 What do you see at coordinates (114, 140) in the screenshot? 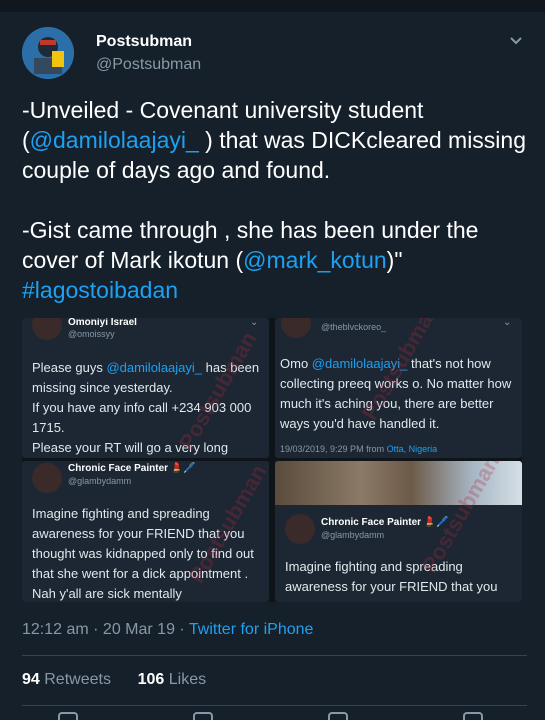
I see `mention-link: @damilolaajayi_` at bounding box center [114, 140].